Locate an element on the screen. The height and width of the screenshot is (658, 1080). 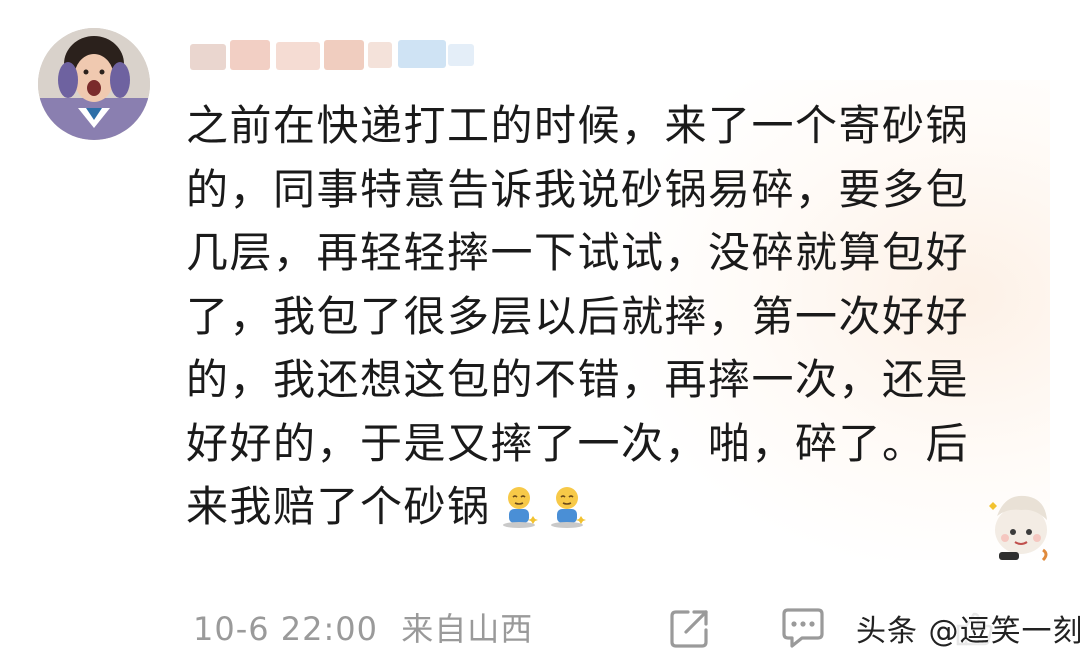
share-button is located at coordinates (690, 628).